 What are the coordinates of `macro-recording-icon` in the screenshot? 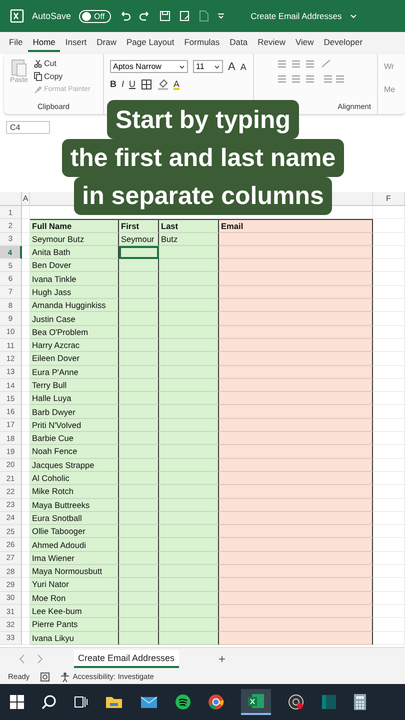 It's located at (45, 677).